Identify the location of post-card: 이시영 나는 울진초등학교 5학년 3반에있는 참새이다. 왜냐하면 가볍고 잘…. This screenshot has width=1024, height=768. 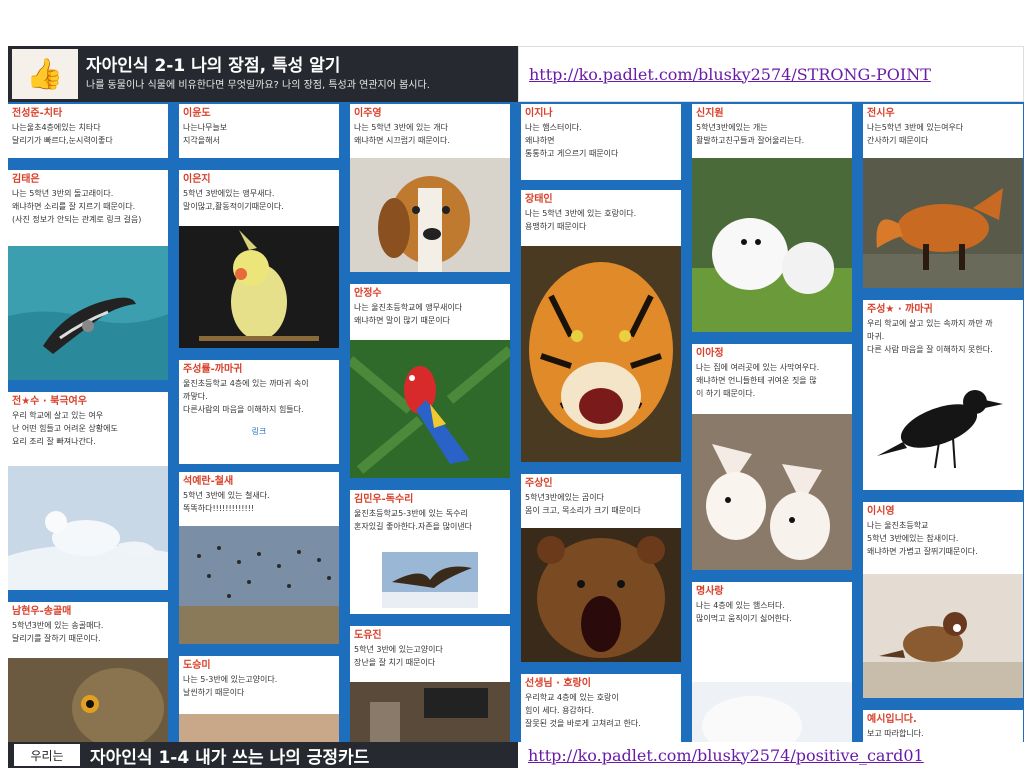
(943, 600).